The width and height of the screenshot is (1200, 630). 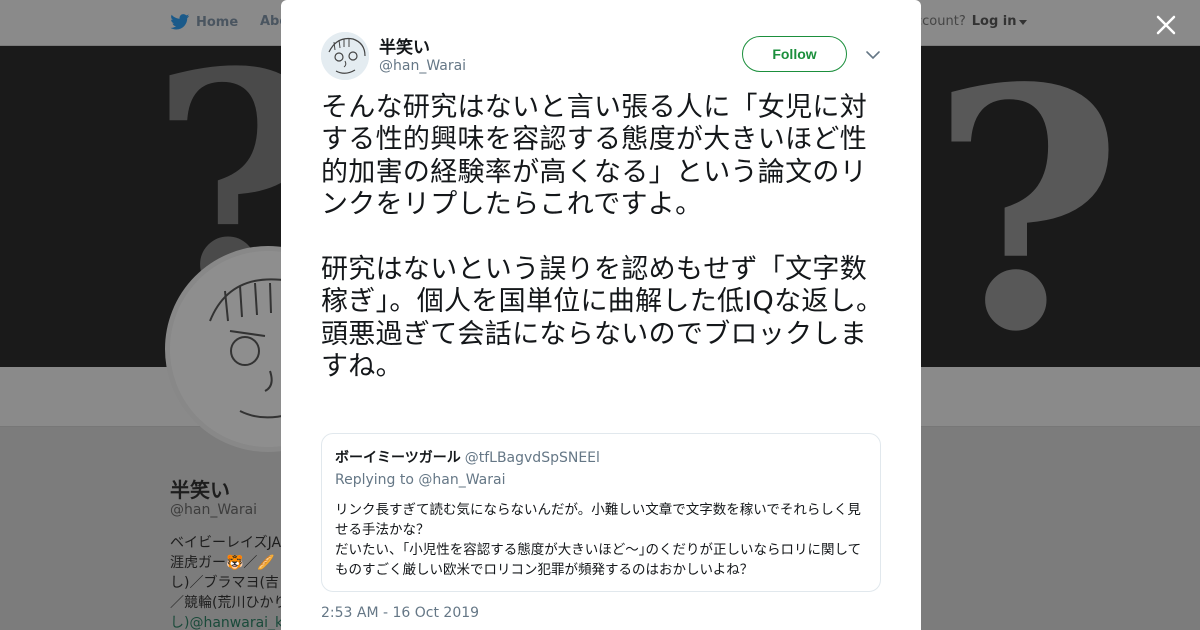 What do you see at coordinates (226, 543) in the screenshot?
I see `bio-line: ベイビーレイズJA` at bounding box center [226, 543].